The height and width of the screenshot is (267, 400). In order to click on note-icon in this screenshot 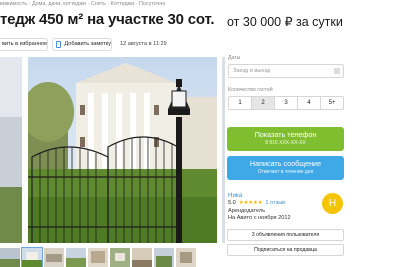, I will do `click(59, 44)`.